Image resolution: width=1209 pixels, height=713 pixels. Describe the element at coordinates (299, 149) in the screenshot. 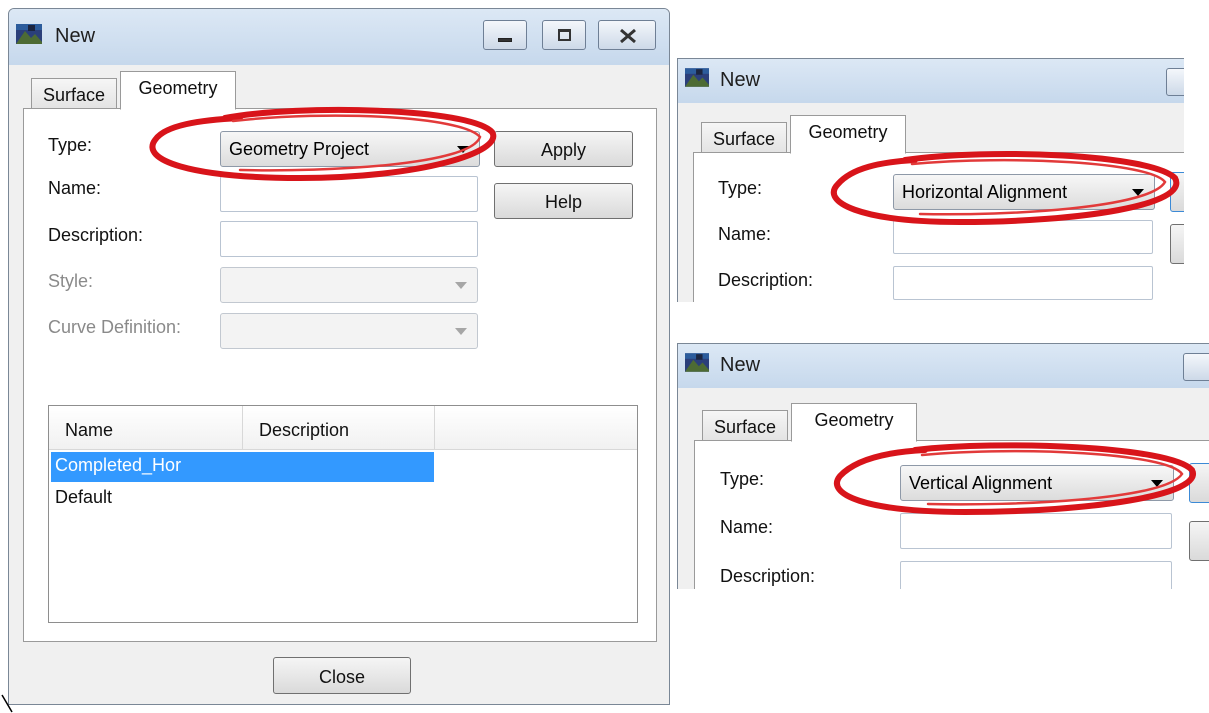

I see `type-value: Geometry Project` at that location.